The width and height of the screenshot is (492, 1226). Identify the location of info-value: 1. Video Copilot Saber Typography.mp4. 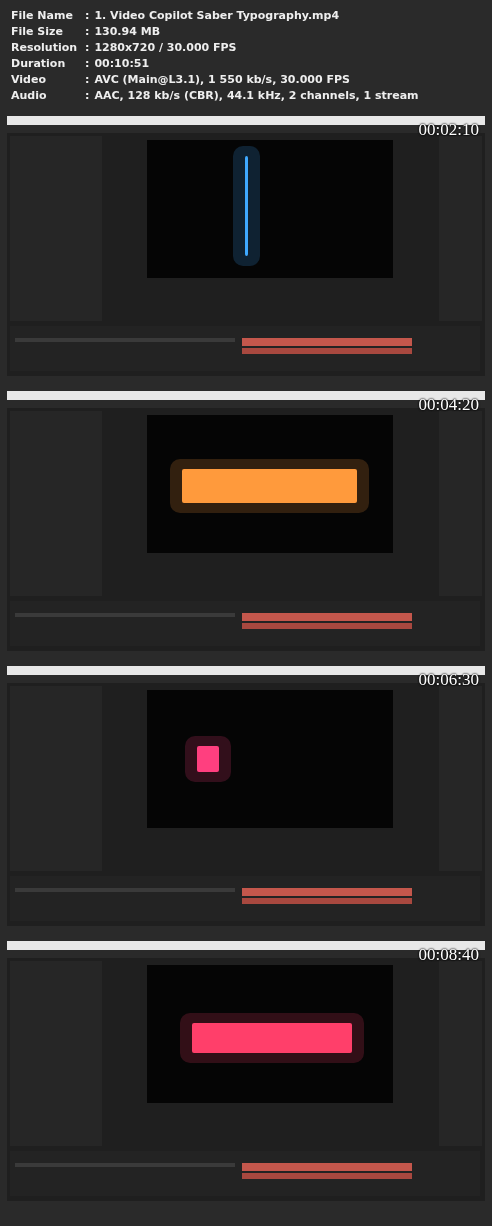
(217, 16).